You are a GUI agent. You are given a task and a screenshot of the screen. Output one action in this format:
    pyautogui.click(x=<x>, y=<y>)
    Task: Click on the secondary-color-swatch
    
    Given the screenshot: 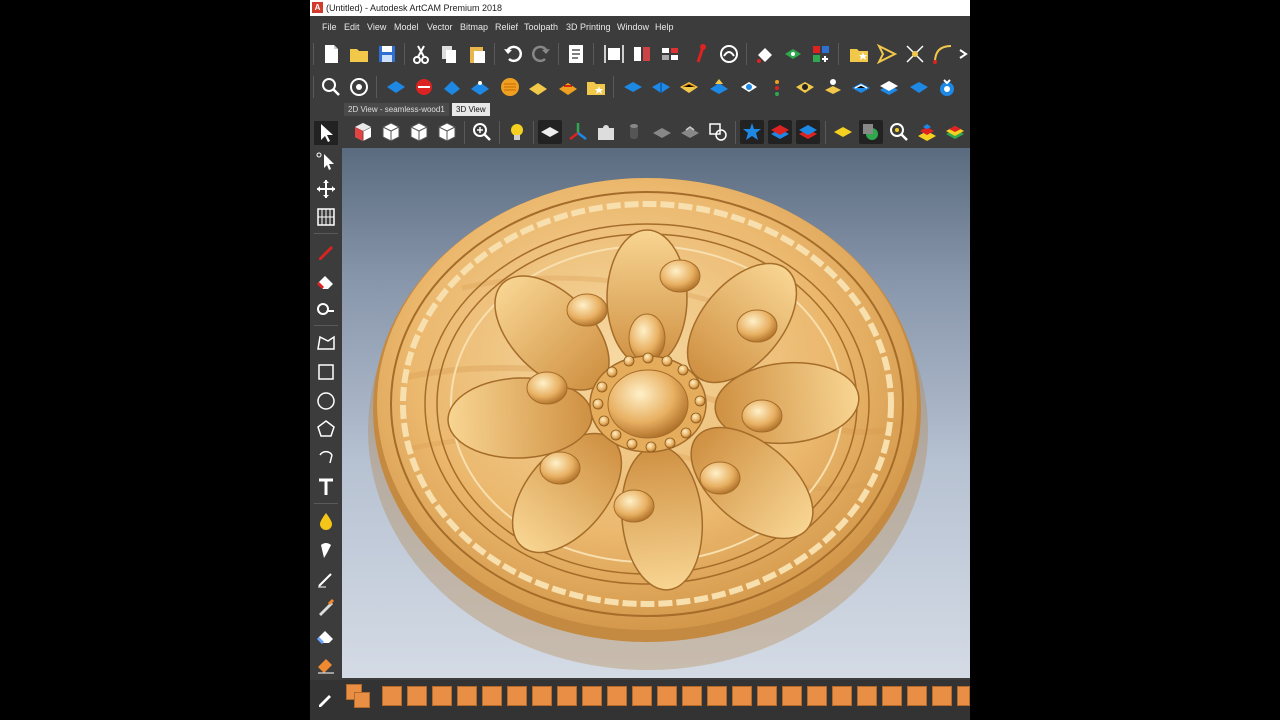 What is the action you would take?
    pyautogui.click(x=362, y=700)
    